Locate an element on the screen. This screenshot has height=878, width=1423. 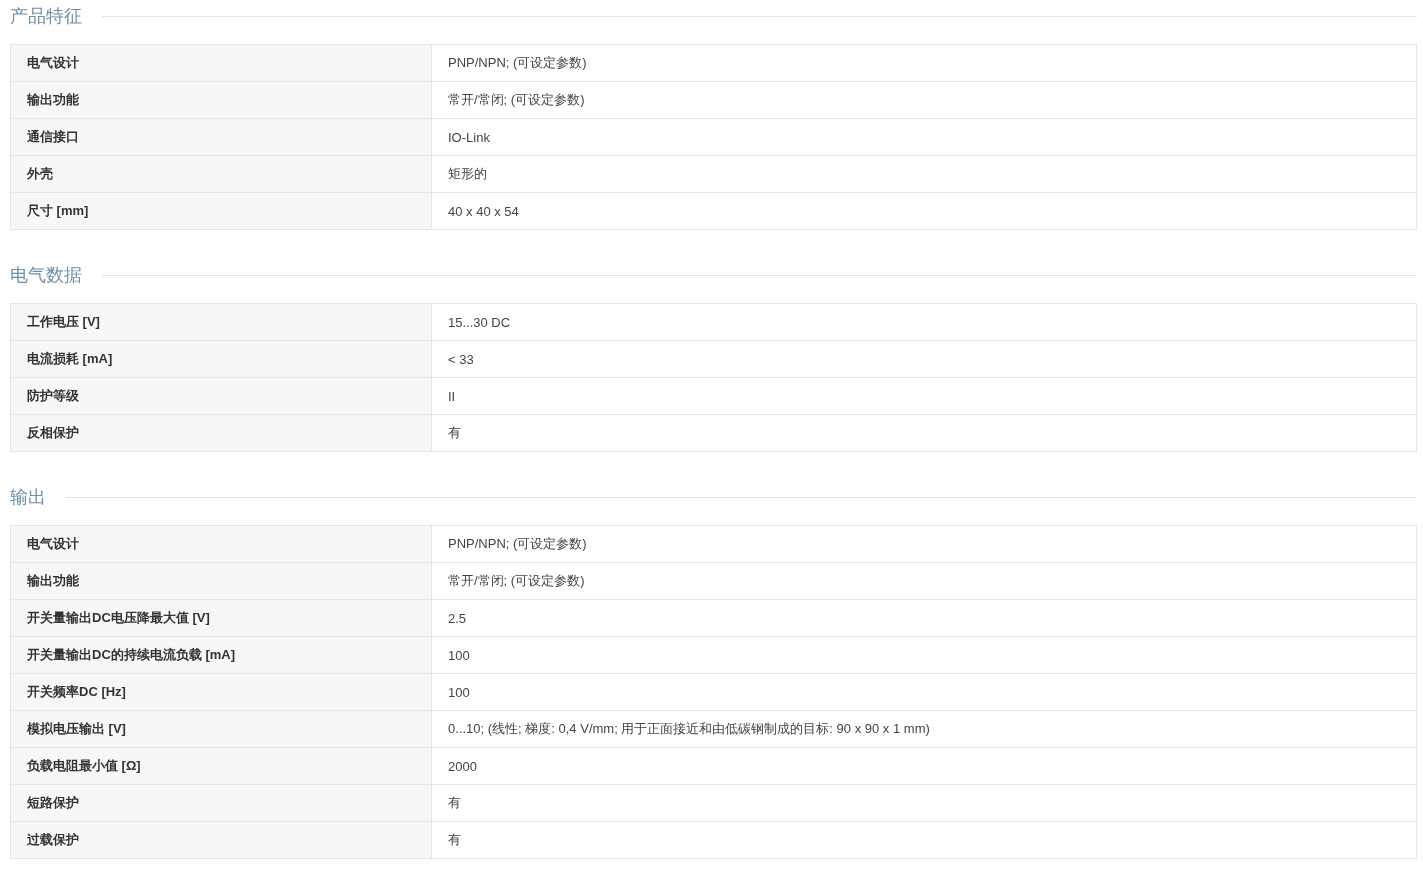
label-cell: 防护等级 is located at coordinates (221, 396).